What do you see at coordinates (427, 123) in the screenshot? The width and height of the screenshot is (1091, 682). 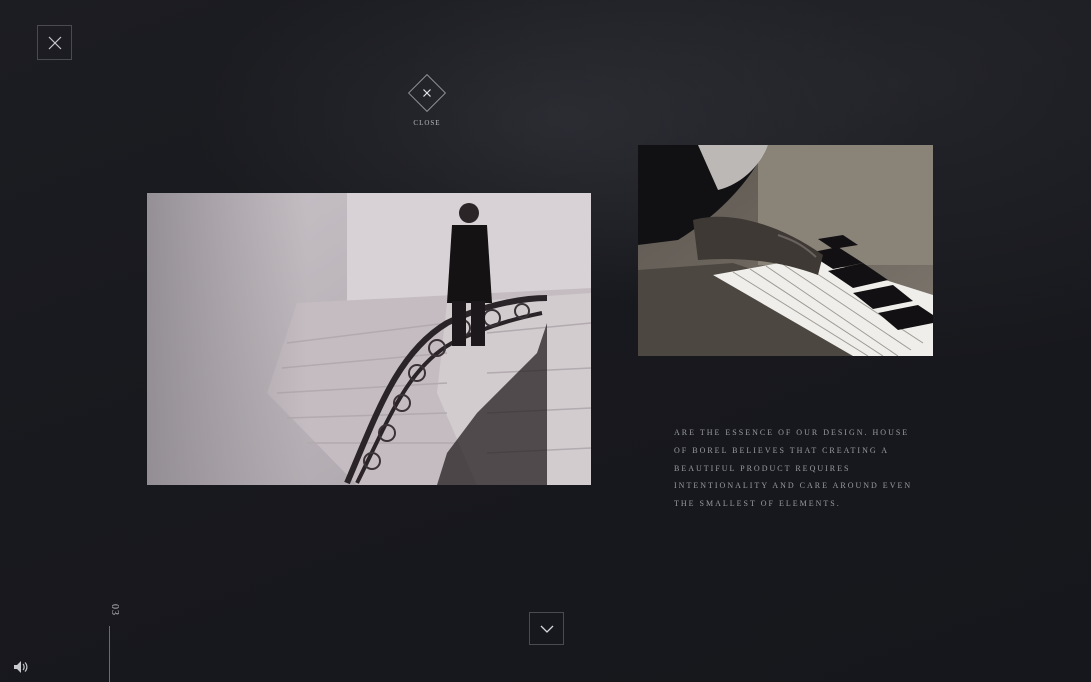 I see `close-label: CLOSE` at bounding box center [427, 123].